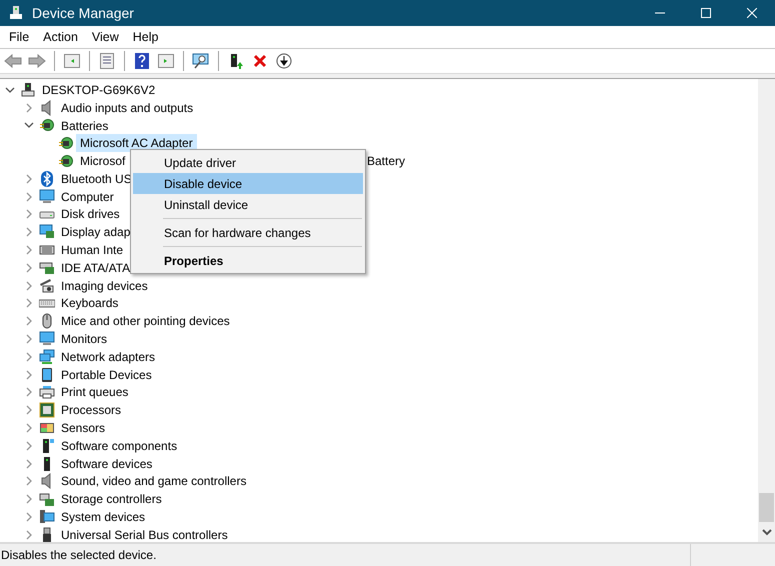  Describe the element at coordinates (106, 375) in the screenshot. I see `tree-item: Portable Devices` at that location.